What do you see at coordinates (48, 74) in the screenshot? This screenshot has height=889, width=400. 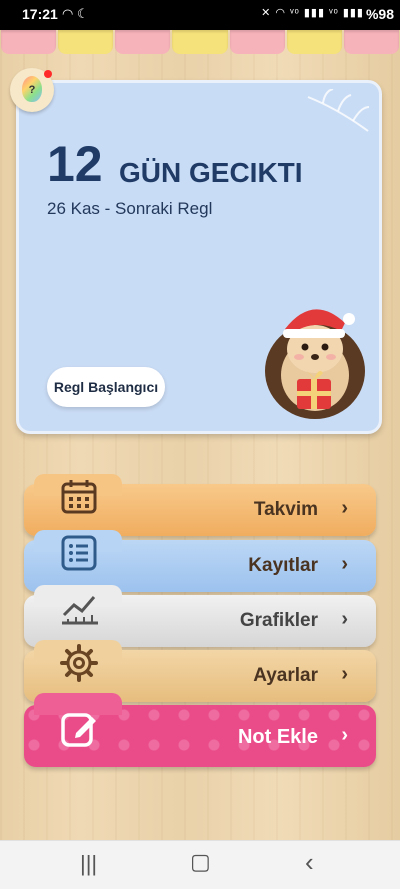 I see `notification-dot` at bounding box center [48, 74].